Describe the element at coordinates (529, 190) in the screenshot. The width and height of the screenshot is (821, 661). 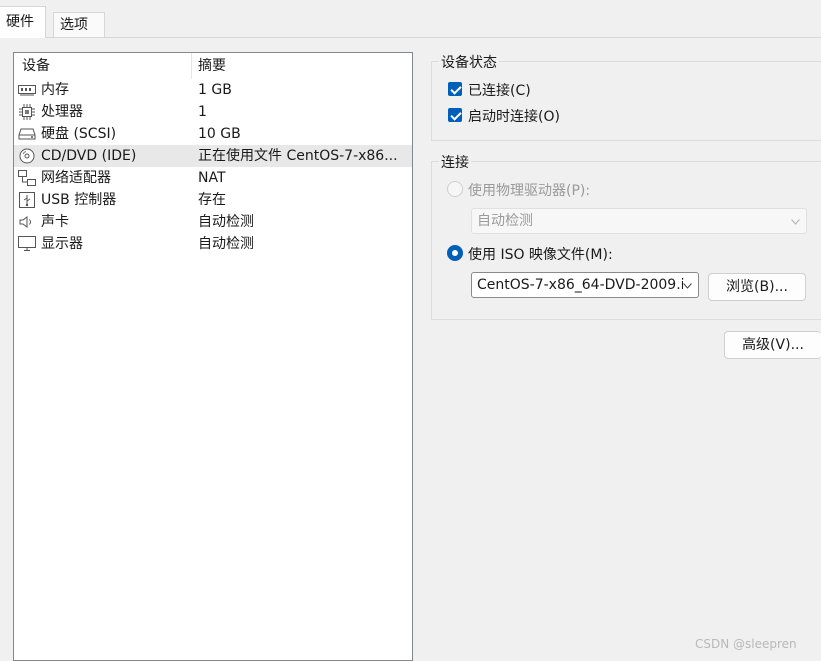
I see `physical-drive-label: 使用物理驱动器(P):` at that location.